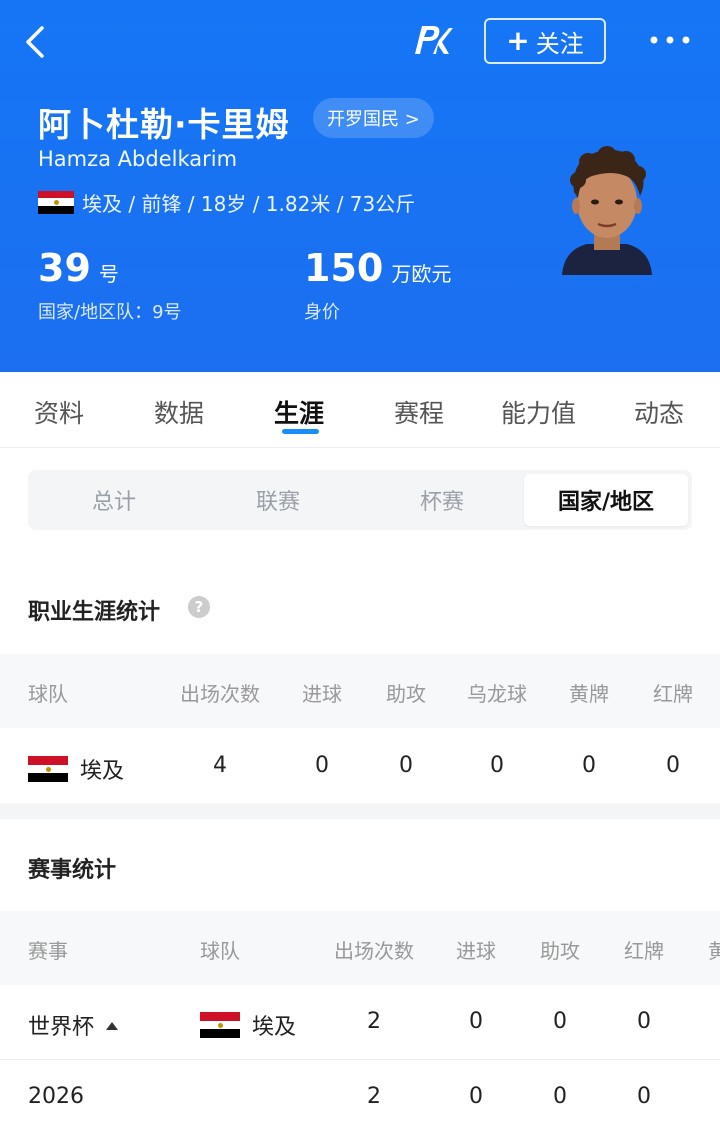  I want to click on follow-button: + 关注, so click(545, 41).